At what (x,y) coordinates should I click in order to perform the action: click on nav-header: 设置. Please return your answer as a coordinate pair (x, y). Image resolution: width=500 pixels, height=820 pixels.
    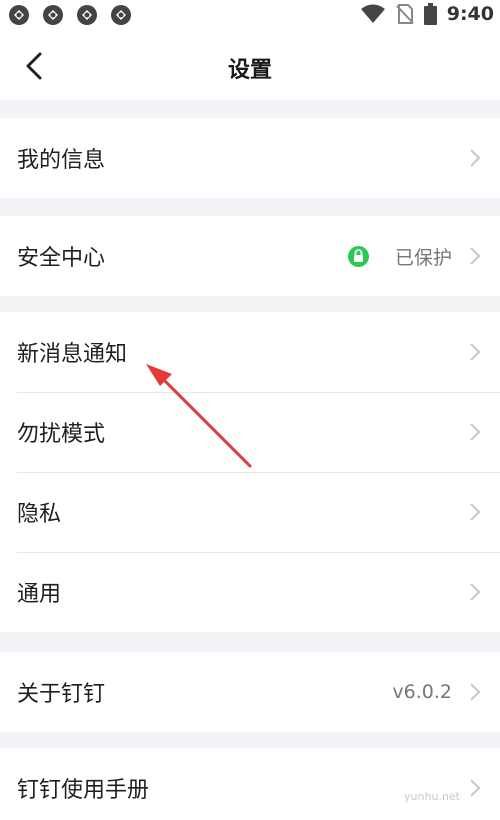
    Looking at the image, I should click on (250, 65).